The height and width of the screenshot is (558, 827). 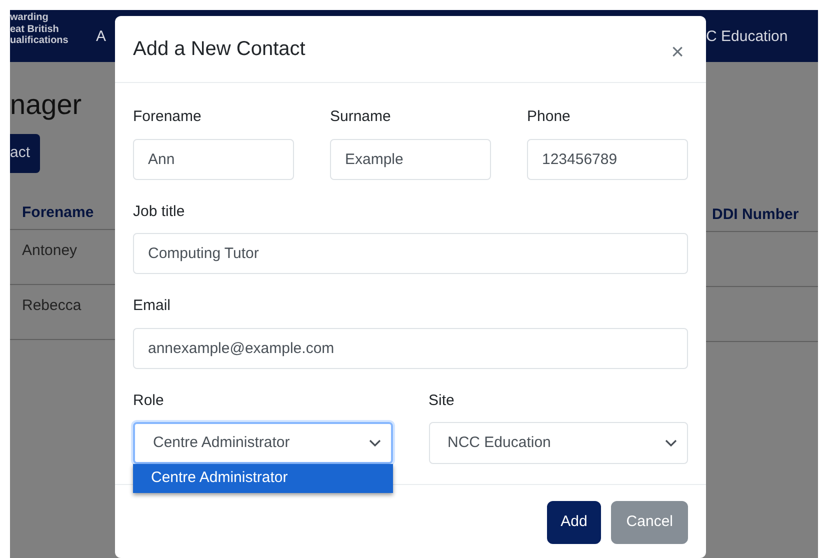 What do you see at coordinates (548, 117) in the screenshot?
I see `field-label: Phone` at bounding box center [548, 117].